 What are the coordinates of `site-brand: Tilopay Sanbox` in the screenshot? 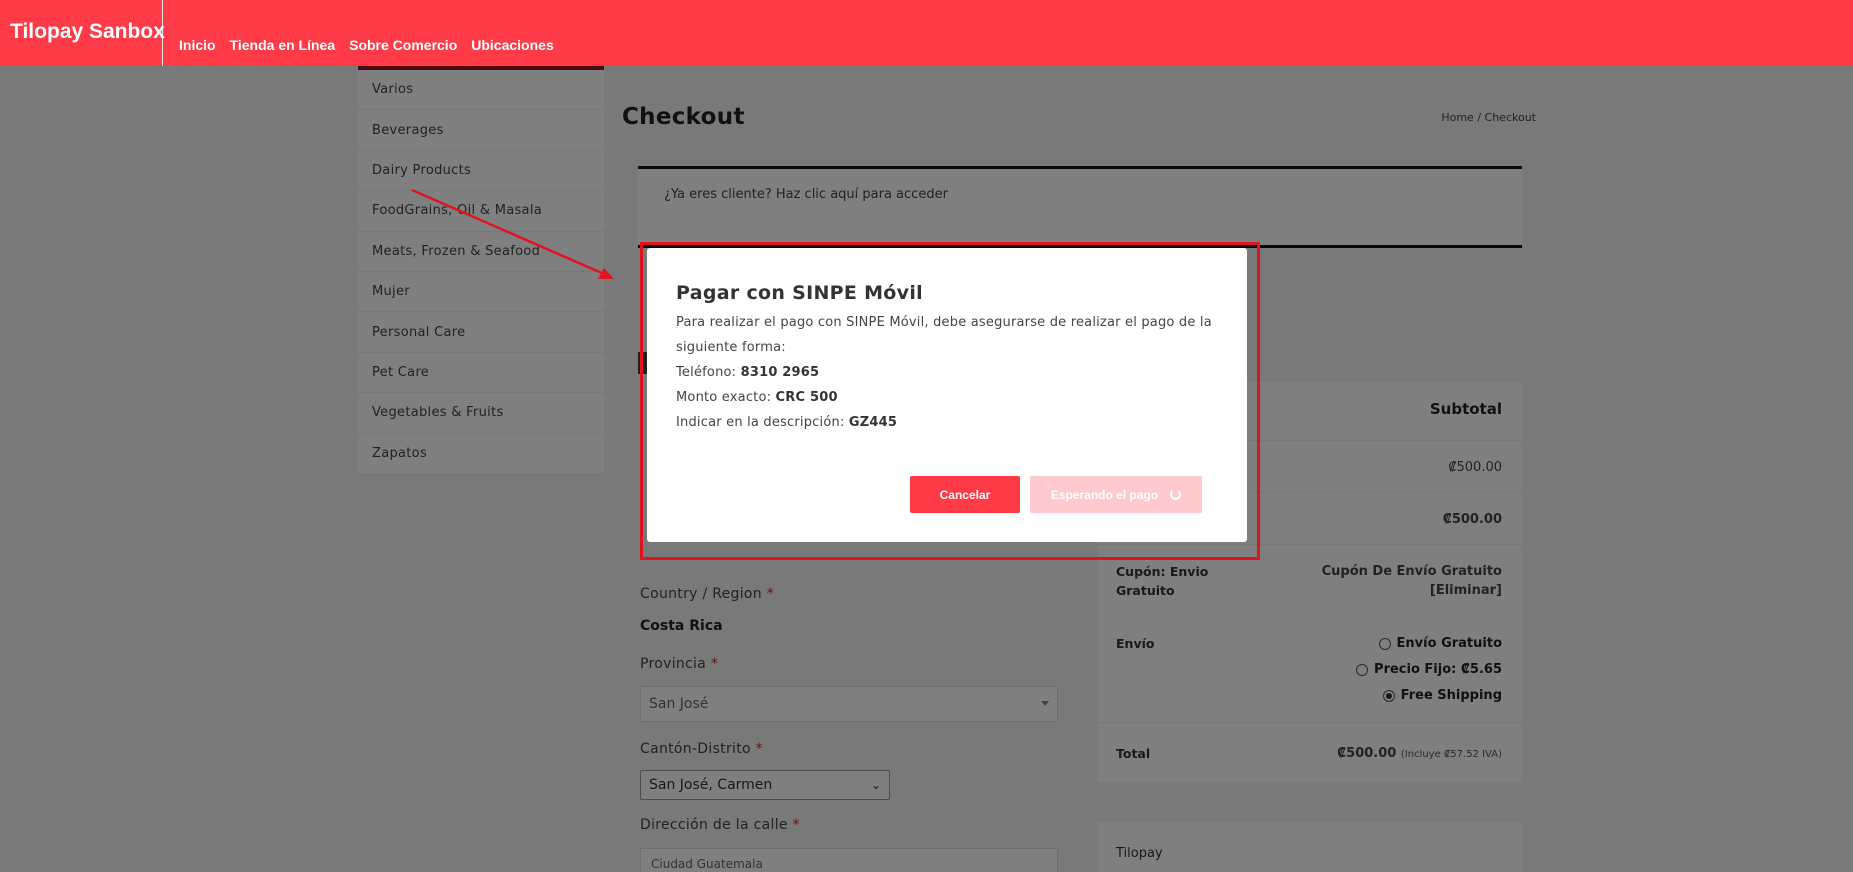 It's located at (87, 32).